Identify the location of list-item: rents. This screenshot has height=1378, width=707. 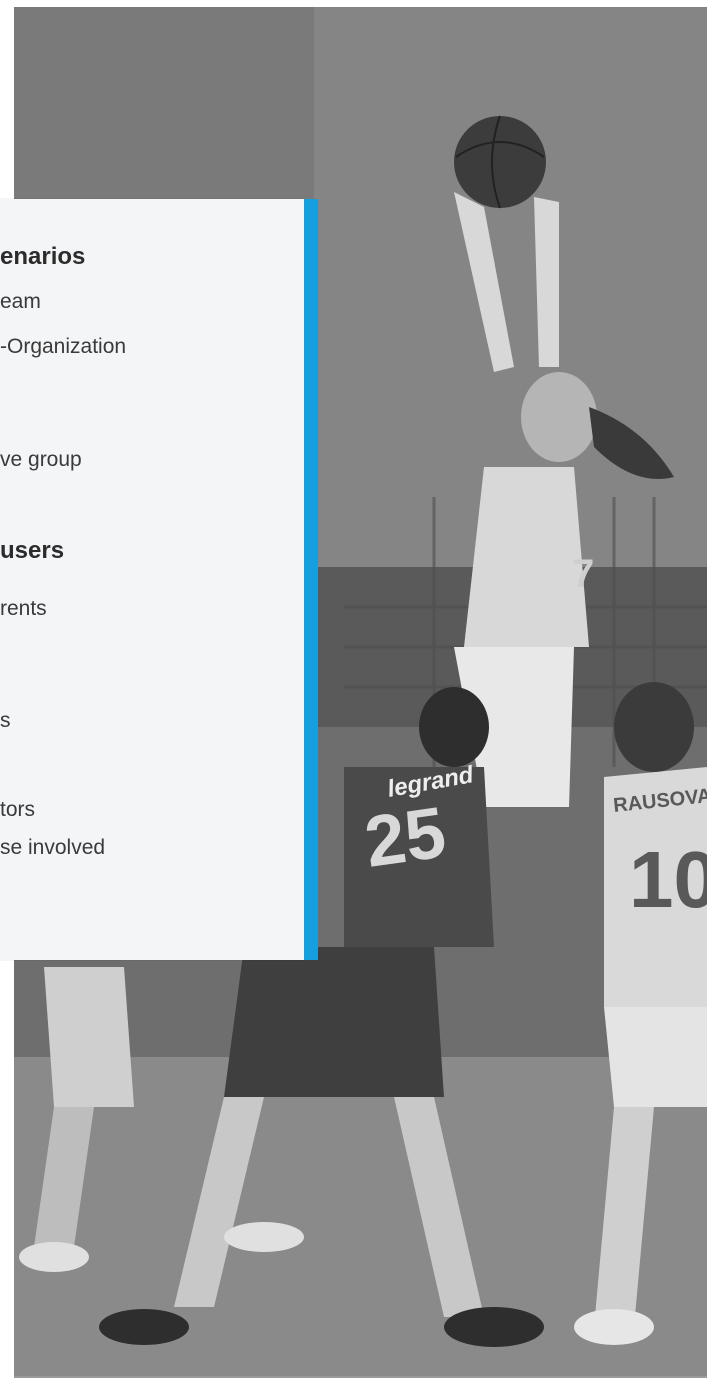
(23, 608).